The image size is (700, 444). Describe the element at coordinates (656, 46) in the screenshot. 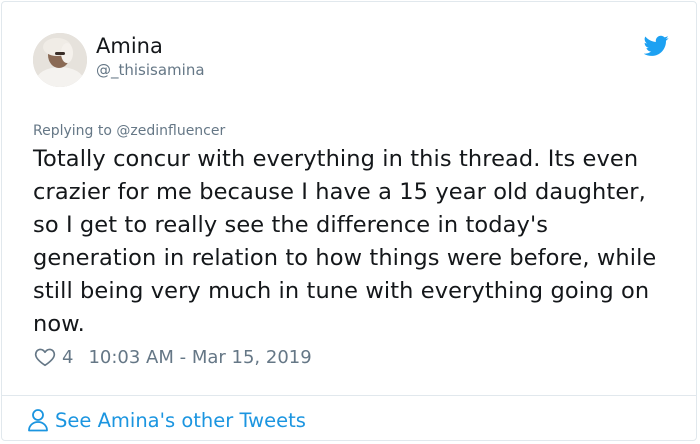

I see `twitter-bird-icon` at that location.